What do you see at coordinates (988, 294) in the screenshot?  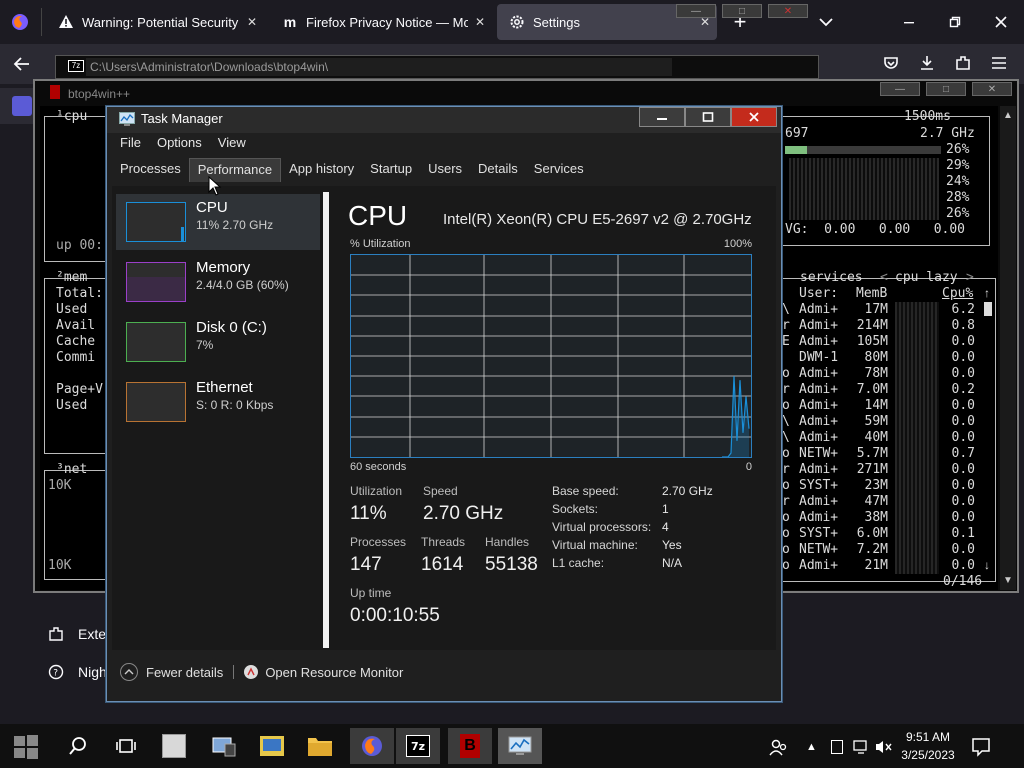 I see `scroll-up-arrow-icon: ↑` at bounding box center [988, 294].